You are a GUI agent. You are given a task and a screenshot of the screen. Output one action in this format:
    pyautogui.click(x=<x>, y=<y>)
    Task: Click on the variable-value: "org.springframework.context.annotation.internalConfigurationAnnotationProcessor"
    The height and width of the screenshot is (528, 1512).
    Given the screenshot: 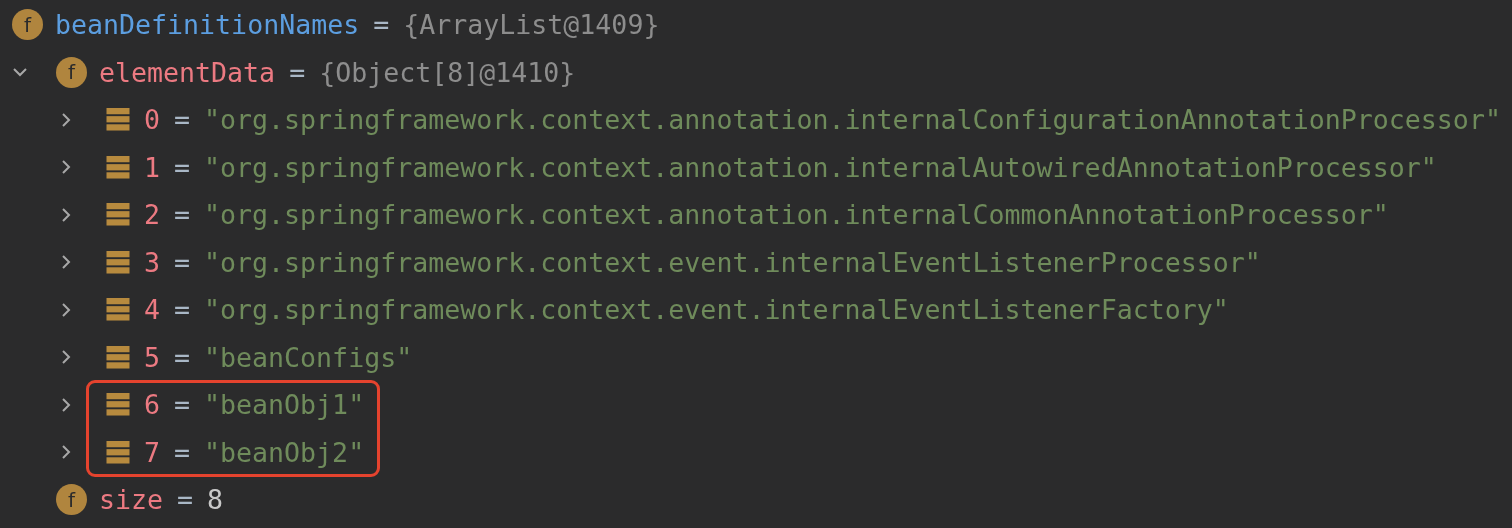 What is the action you would take?
    pyautogui.click(x=852, y=120)
    